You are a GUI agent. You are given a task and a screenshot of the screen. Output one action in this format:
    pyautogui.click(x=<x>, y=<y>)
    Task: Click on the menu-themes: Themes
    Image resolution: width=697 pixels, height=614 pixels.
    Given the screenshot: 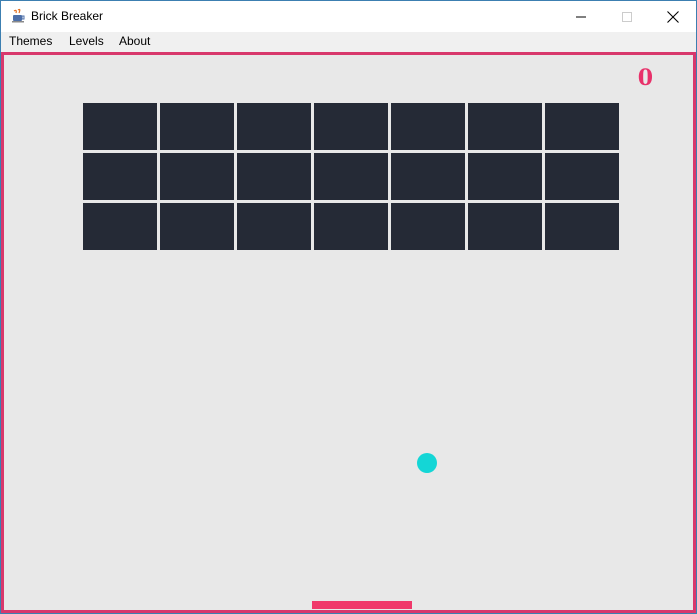 What is the action you would take?
    pyautogui.click(x=30, y=41)
    